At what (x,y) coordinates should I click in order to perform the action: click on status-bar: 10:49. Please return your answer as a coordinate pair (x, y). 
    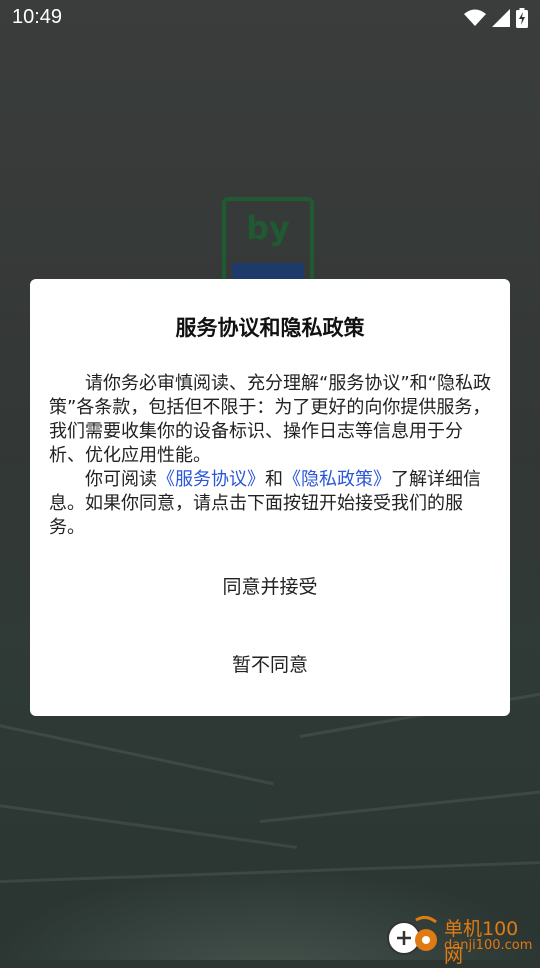
    Looking at the image, I should click on (270, 18).